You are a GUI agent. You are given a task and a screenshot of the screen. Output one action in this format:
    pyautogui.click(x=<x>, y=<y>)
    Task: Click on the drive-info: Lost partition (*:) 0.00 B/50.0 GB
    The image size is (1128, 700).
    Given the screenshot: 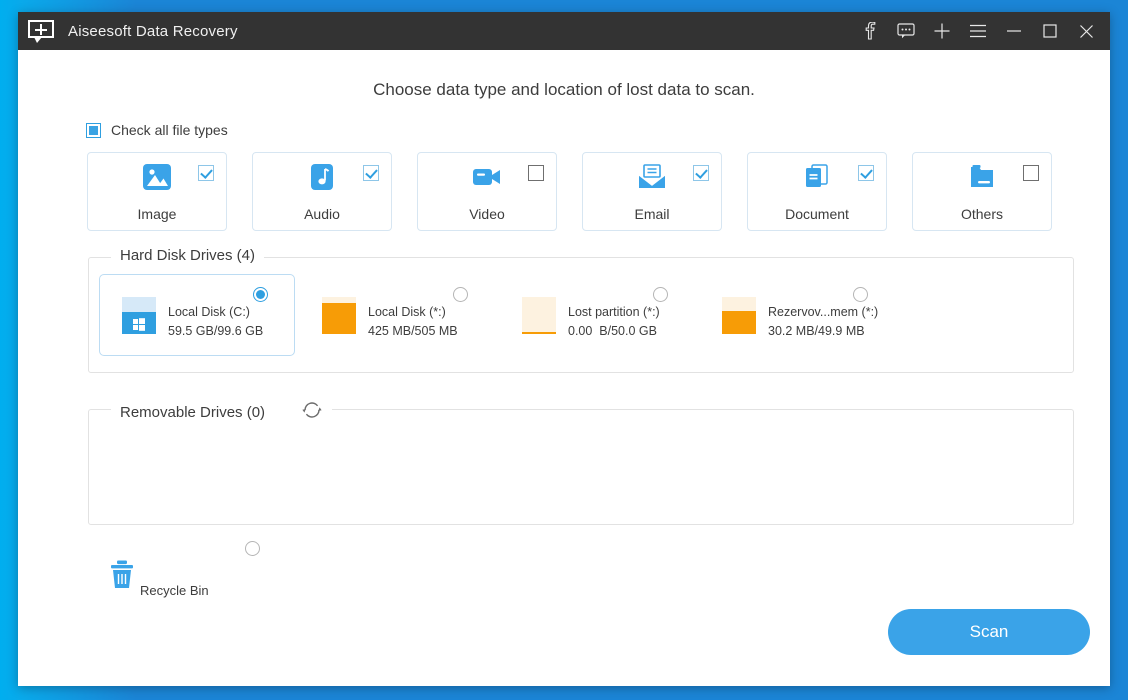 What is the action you would take?
    pyautogui.click(x=614, y=315)
    